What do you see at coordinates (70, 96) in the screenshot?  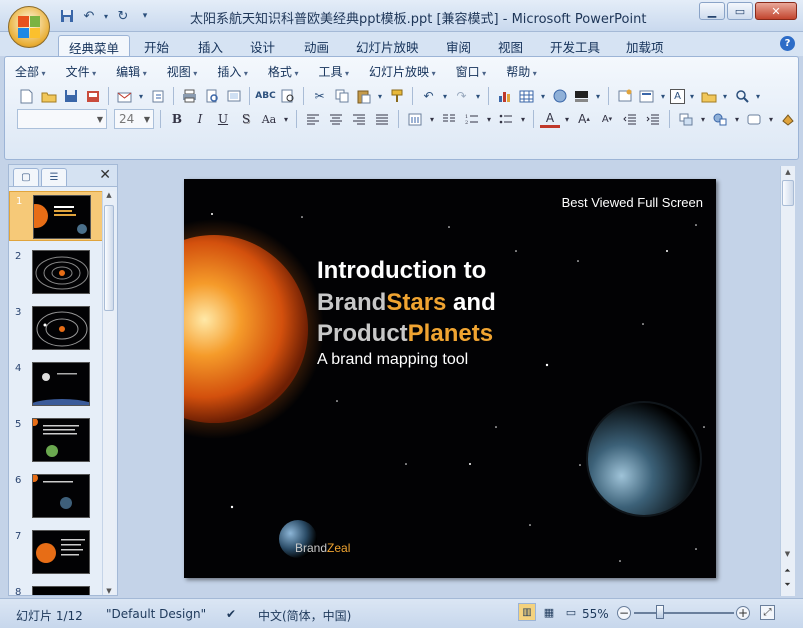 I see `save-toolbar-icon` at bounding box center [70, 96].